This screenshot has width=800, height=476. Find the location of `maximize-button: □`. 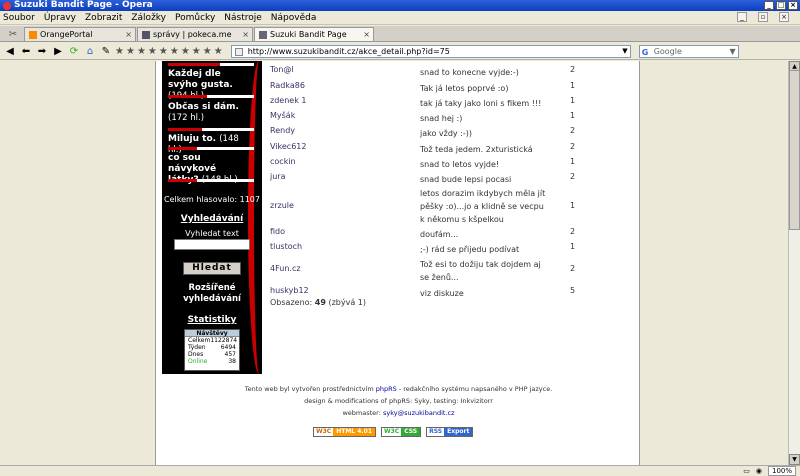

maximize-button: □ is located at coordinates (781, 5).